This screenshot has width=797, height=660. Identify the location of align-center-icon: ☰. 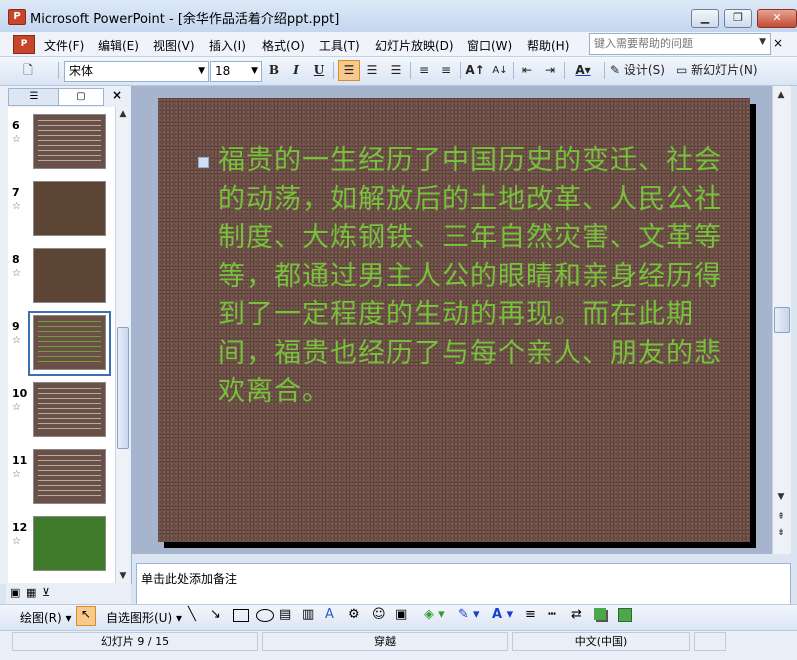
(372, 70).